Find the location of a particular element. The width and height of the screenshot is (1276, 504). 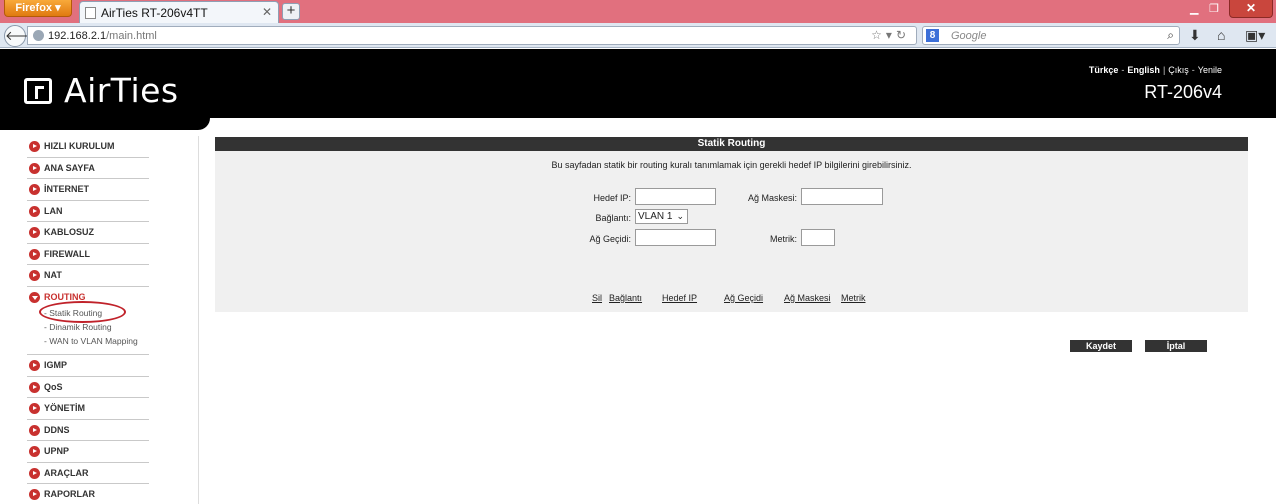

search-bar: 8 Google ⌕ is located at coordinates (1051, 35).